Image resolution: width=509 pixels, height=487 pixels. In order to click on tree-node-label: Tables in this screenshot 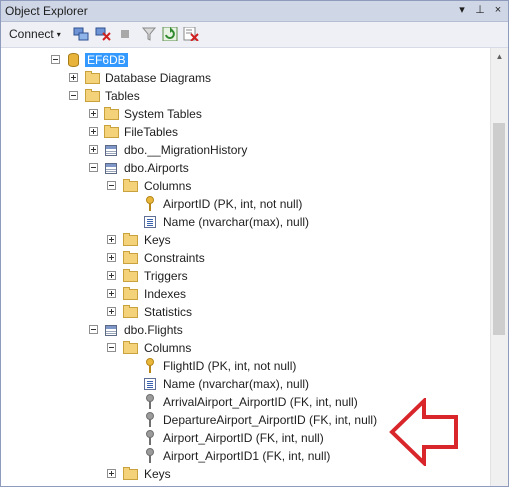, I will do `click(122, 96)`.